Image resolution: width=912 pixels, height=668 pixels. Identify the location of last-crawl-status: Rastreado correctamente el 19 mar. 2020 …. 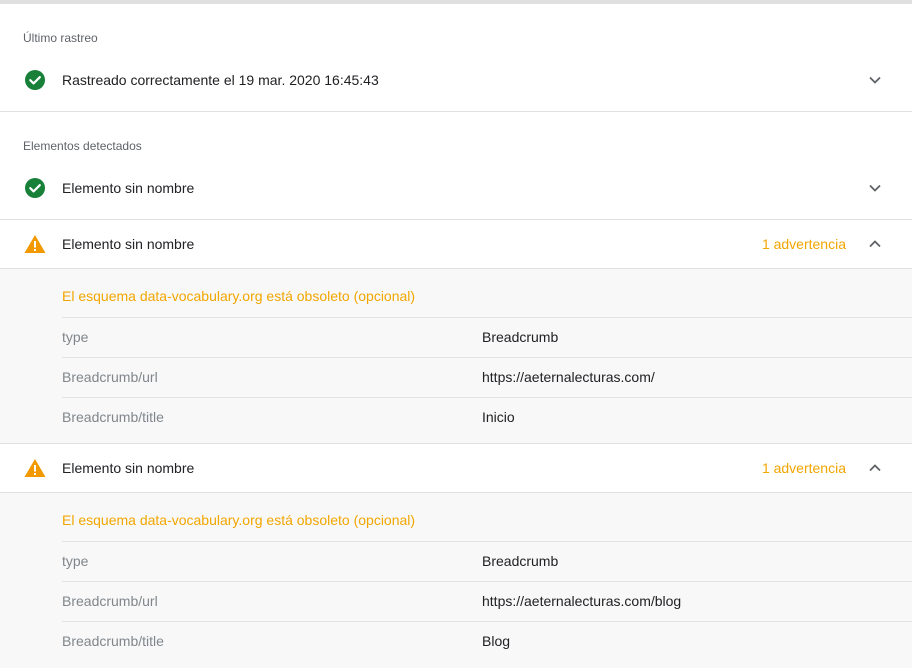
(220, 80).